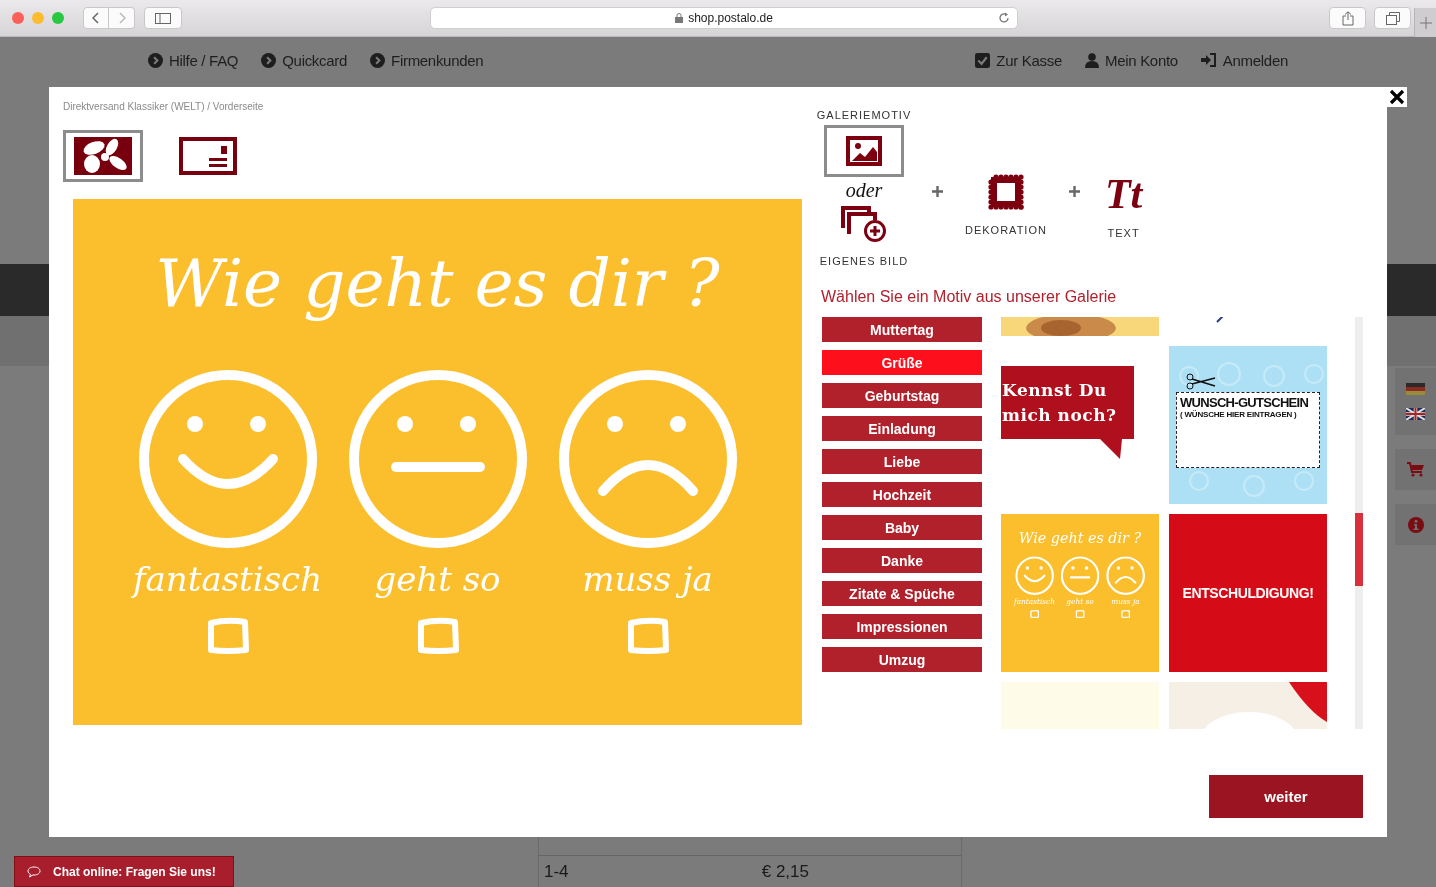 The height and width of the screenshot is (887, 1436). Describe the element at coordinates (1004, 18) in the screenshot. I see `reload-icon` at that location.